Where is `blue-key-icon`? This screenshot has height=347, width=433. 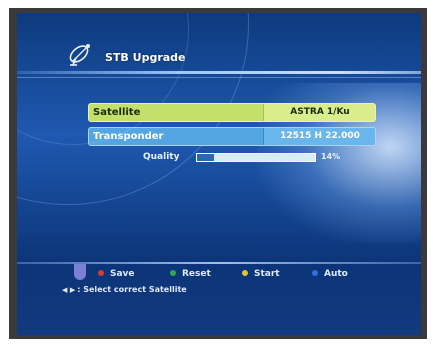
blue-key-icon is located at coordinates (315, 272).